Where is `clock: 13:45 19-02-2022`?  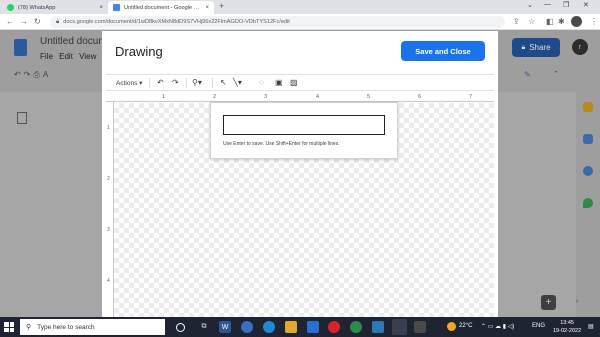 clock: 13:45 19-02-2022 is located at coordinates (567, 327).